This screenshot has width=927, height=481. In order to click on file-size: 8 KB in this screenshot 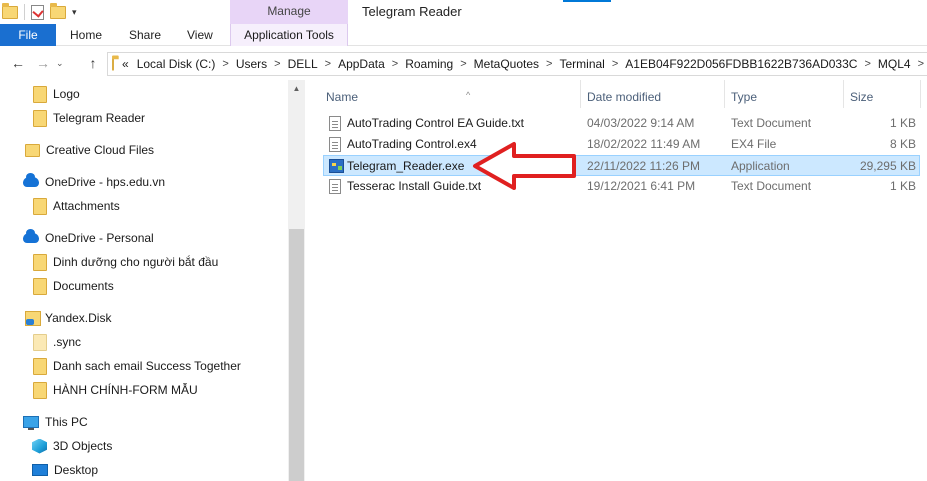, I will do `click(902, 144)`.